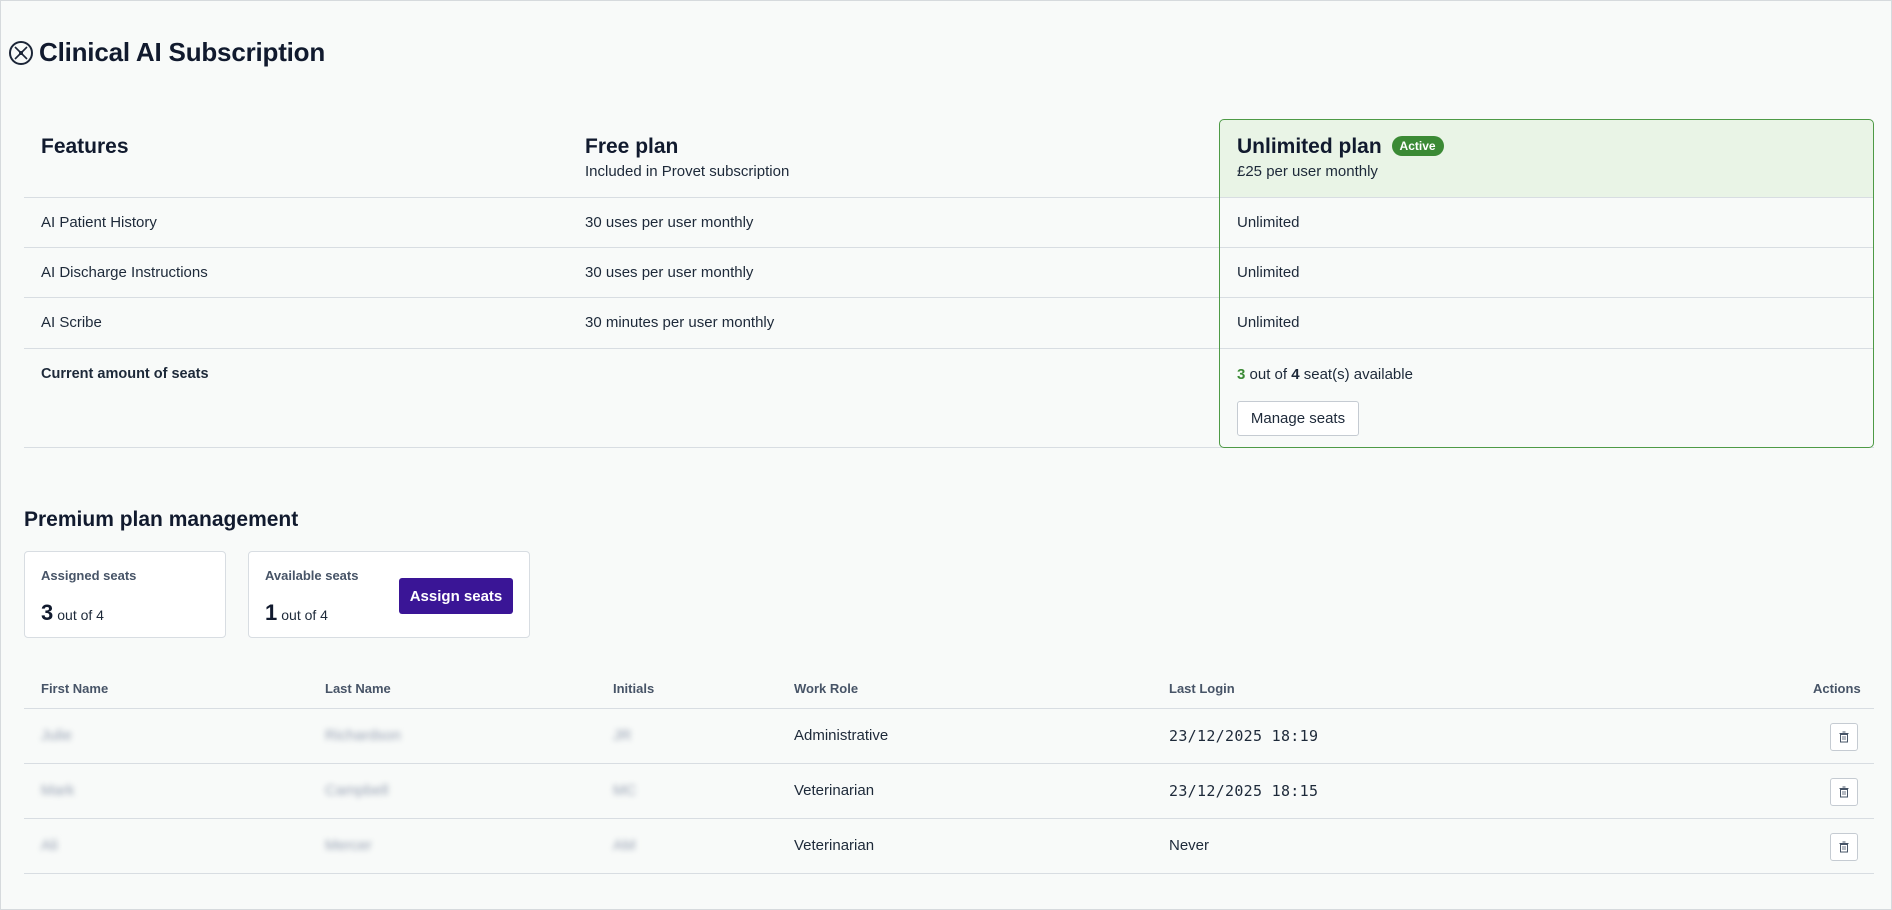 The width and height of the screenshot is (1892, 910). Describe the element at coordinates (89, 575) in the screenshot. I see `assigned-seats-label: Assigned seats` at that location.